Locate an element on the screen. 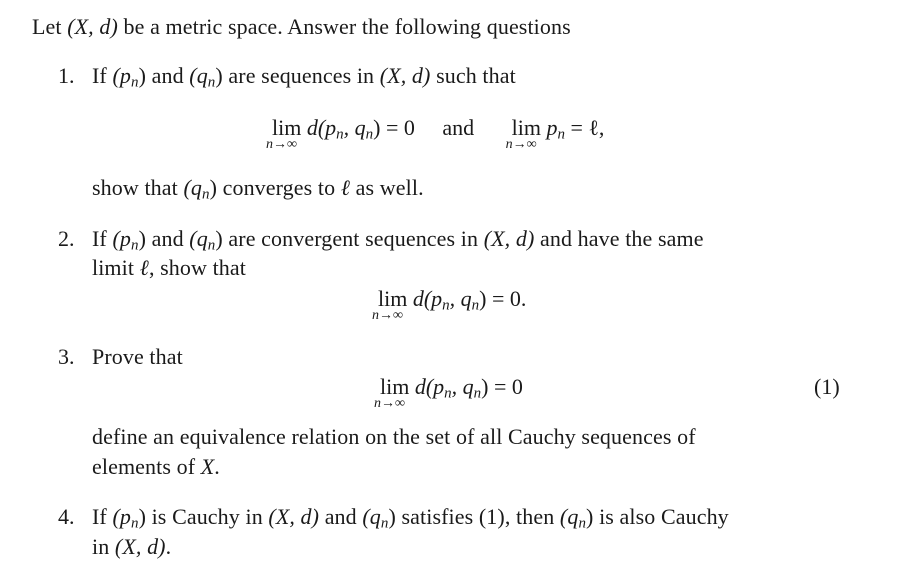  question-3-line-1: Prove that is located at coordinates (137, 356).